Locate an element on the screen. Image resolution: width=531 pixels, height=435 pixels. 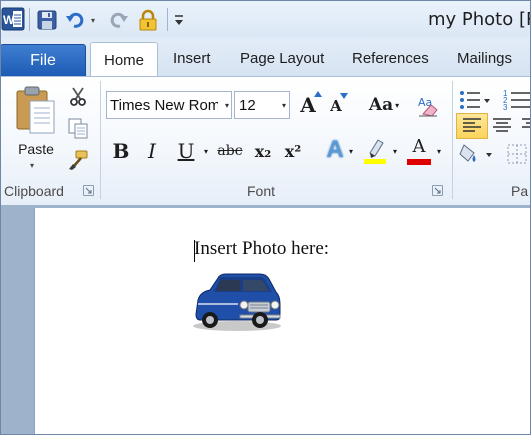
paste-dropdown: ▾ is located at coordinates (32, 165).